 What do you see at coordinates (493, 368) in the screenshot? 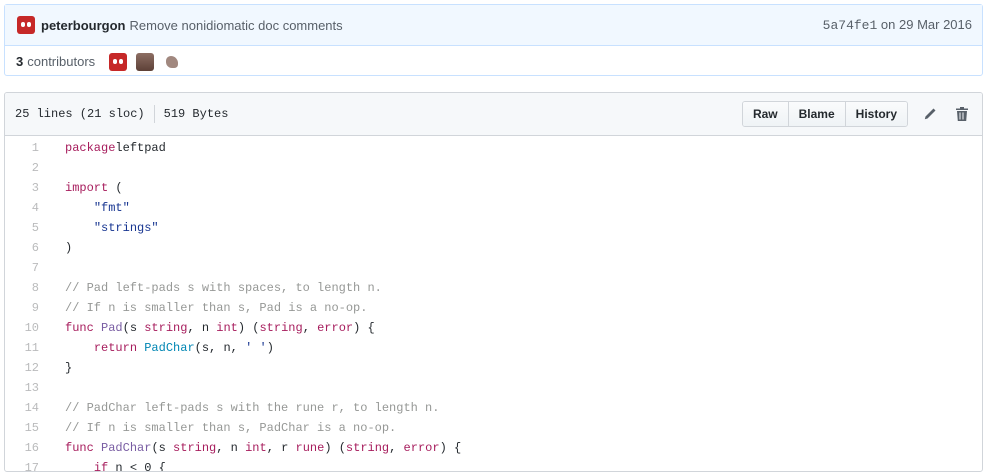
I see `code-line: 12}` at bounding box center [493, 368].